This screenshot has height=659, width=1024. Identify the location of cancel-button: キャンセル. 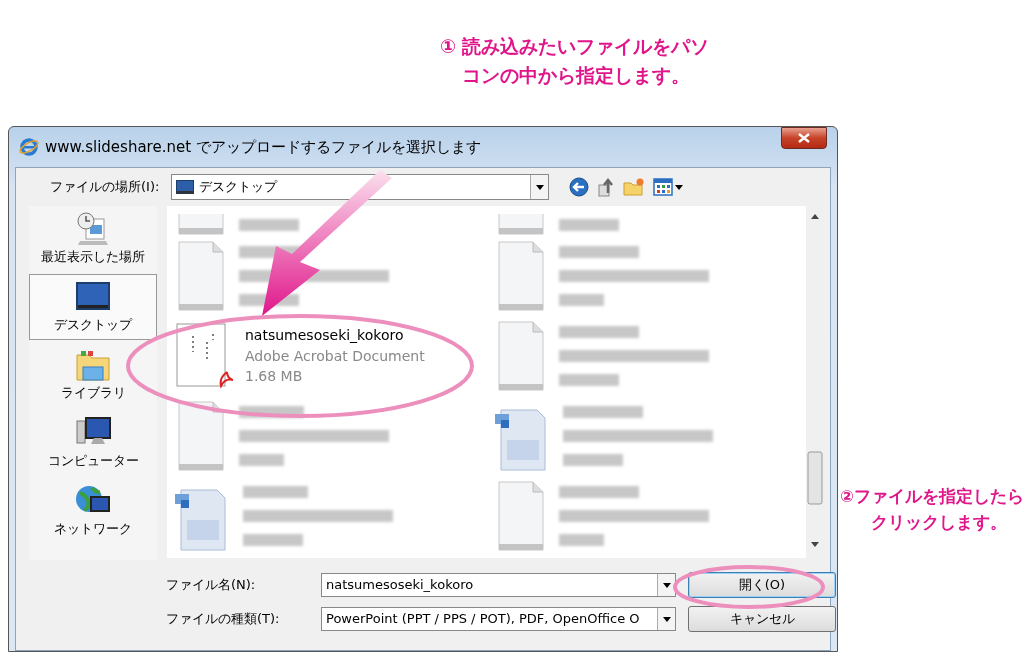
(762, 619).